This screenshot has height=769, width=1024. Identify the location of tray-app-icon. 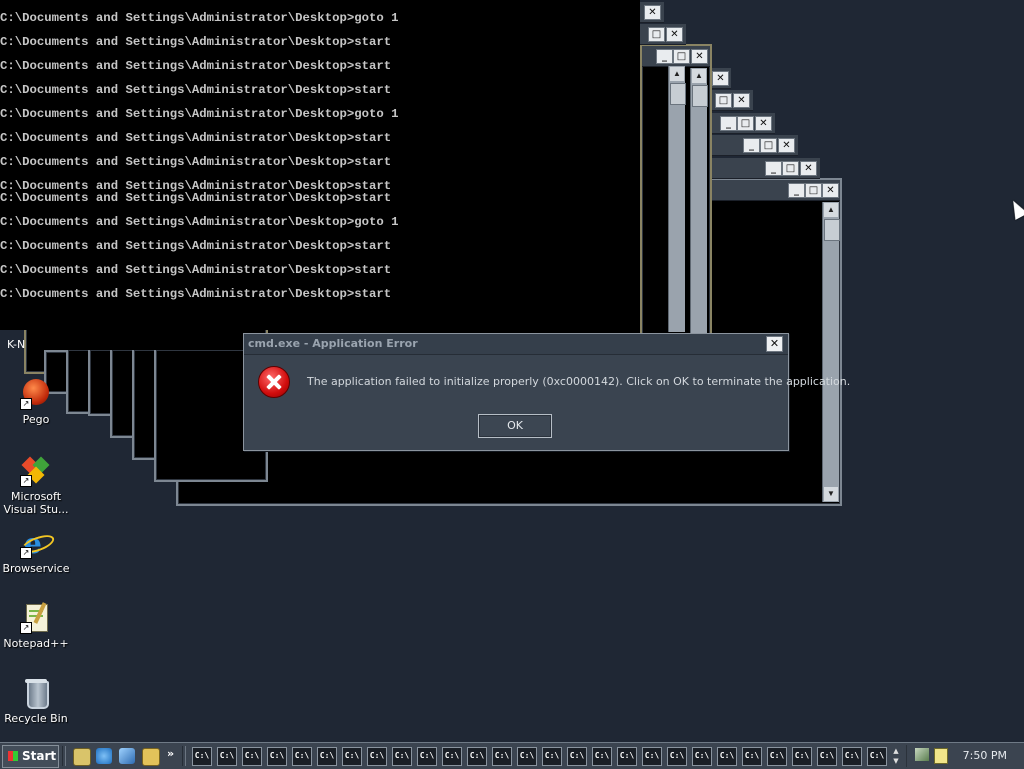
(941, 756).